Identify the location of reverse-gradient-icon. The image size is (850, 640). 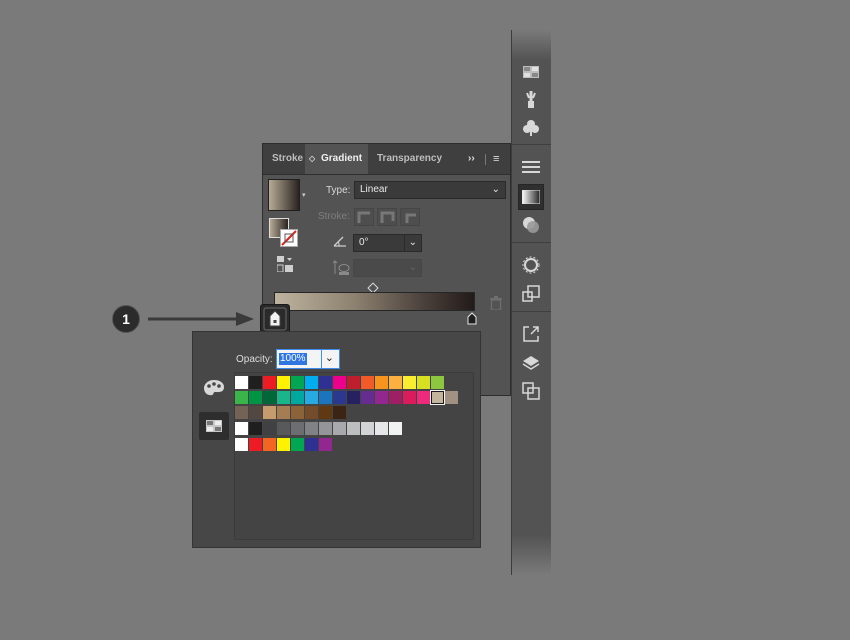
(284, 265).